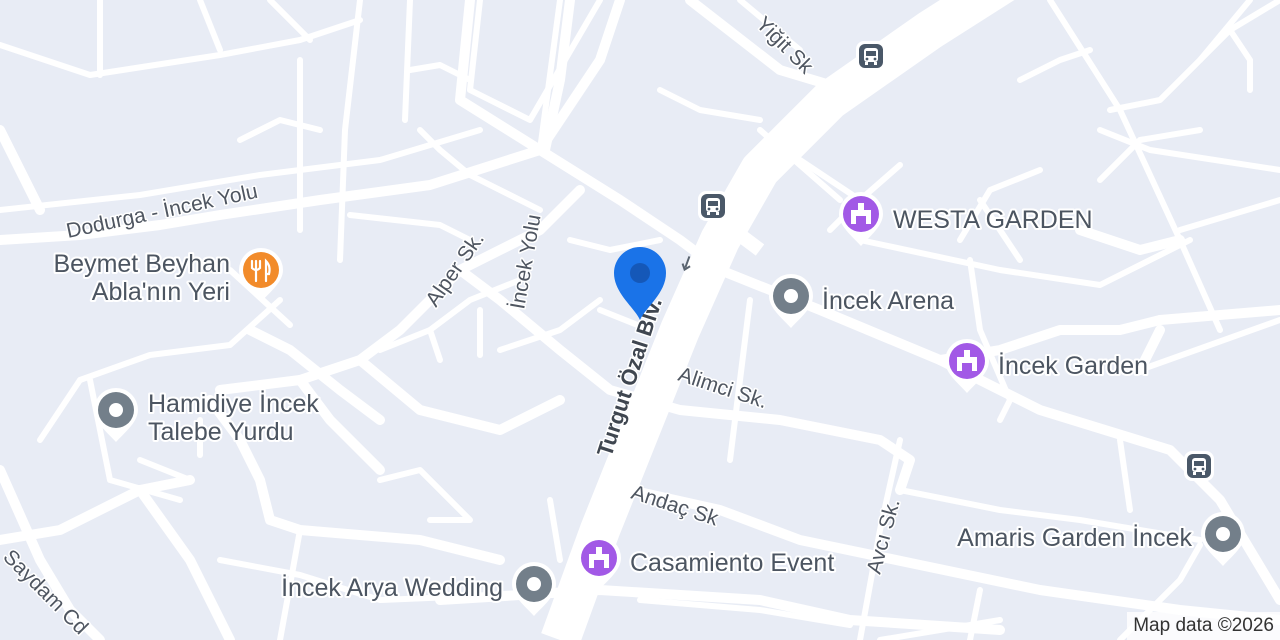 This screenshot has height=640, width=1280. I want to click on poi-label-arya: İncek Arya Wedding, so click(392, 587).